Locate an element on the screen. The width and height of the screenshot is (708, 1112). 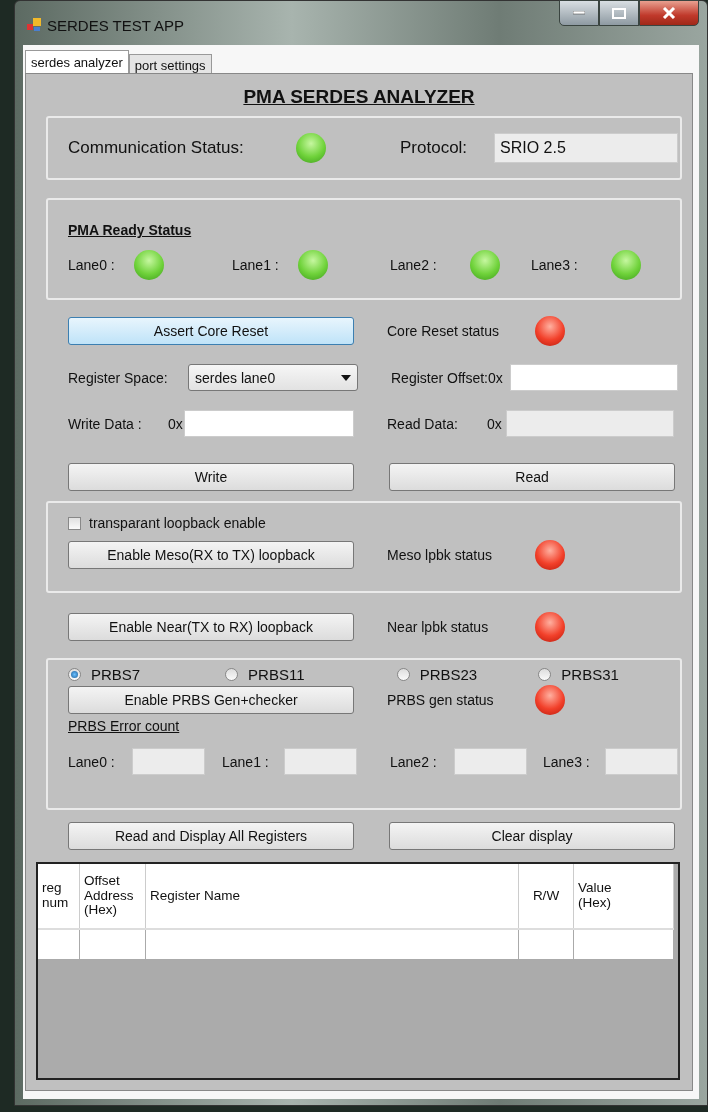
tab: serdes analyzer is located at coordinates (77, 61).